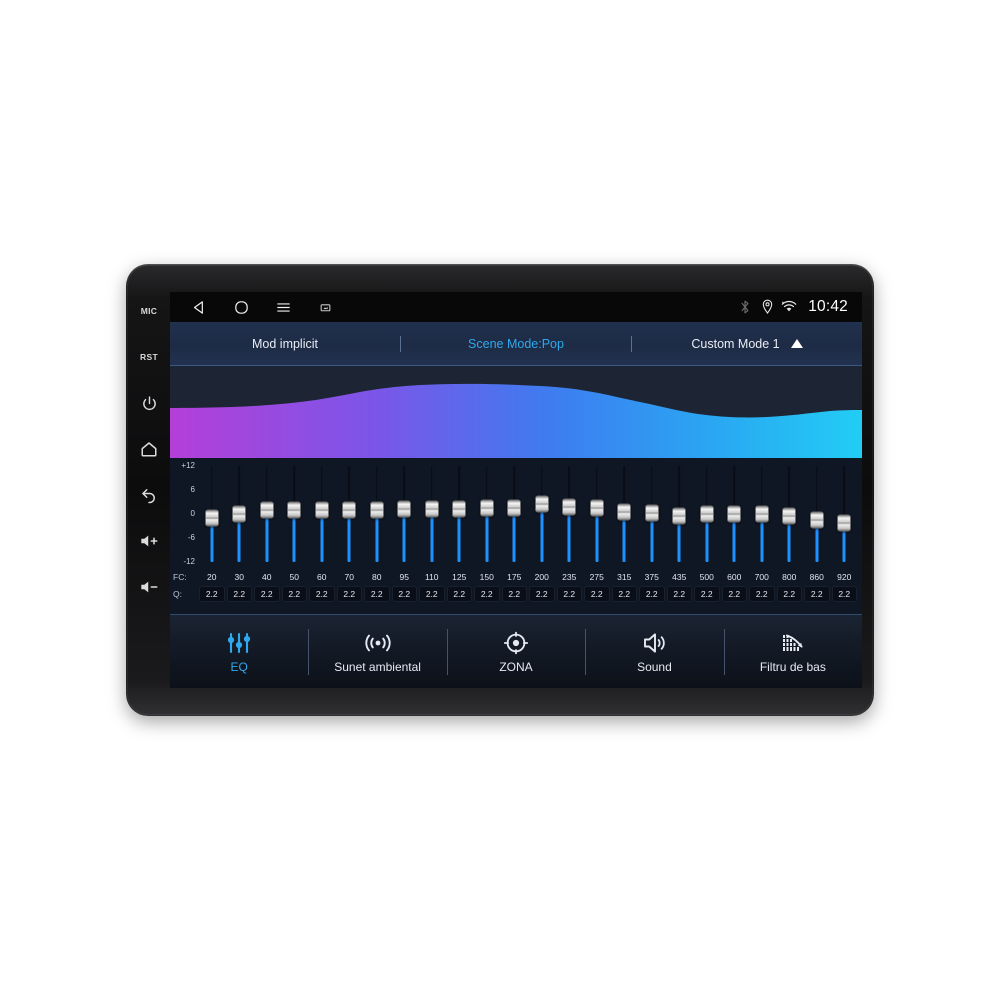 Image resolution: width=1000 pixels, height=1000 pixels. Describe the element at coordinates (516, 412) in the screenshot. I see `audio-visualizer` at that location.